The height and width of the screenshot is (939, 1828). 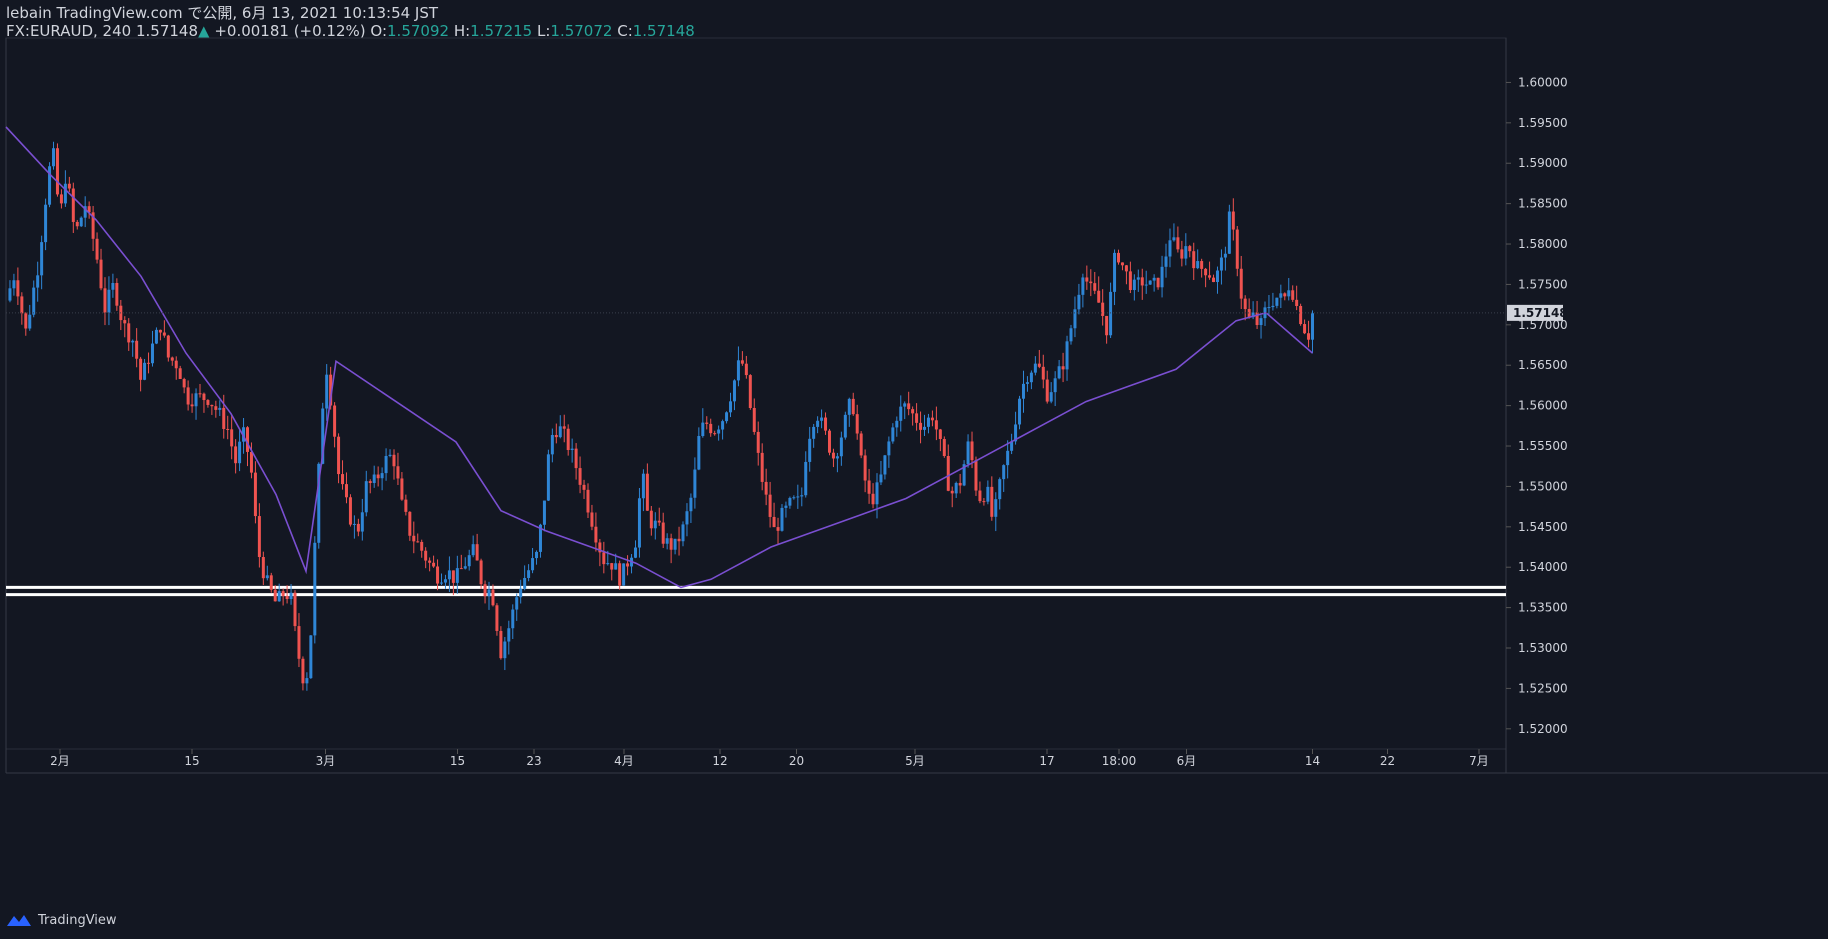 What do you see at coordinates (1543, 82) in the screenshot?
I see `y-tick-label: 1.60000` at bounding box center [1543, 82].